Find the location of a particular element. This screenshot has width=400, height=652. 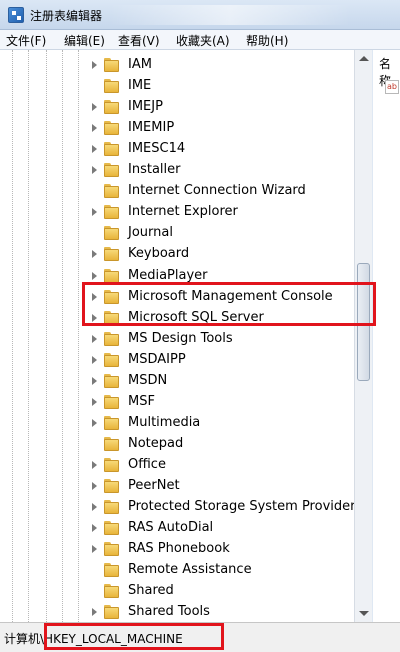

tree-item-label: IMESC14 is located at coordinates (156, 148).